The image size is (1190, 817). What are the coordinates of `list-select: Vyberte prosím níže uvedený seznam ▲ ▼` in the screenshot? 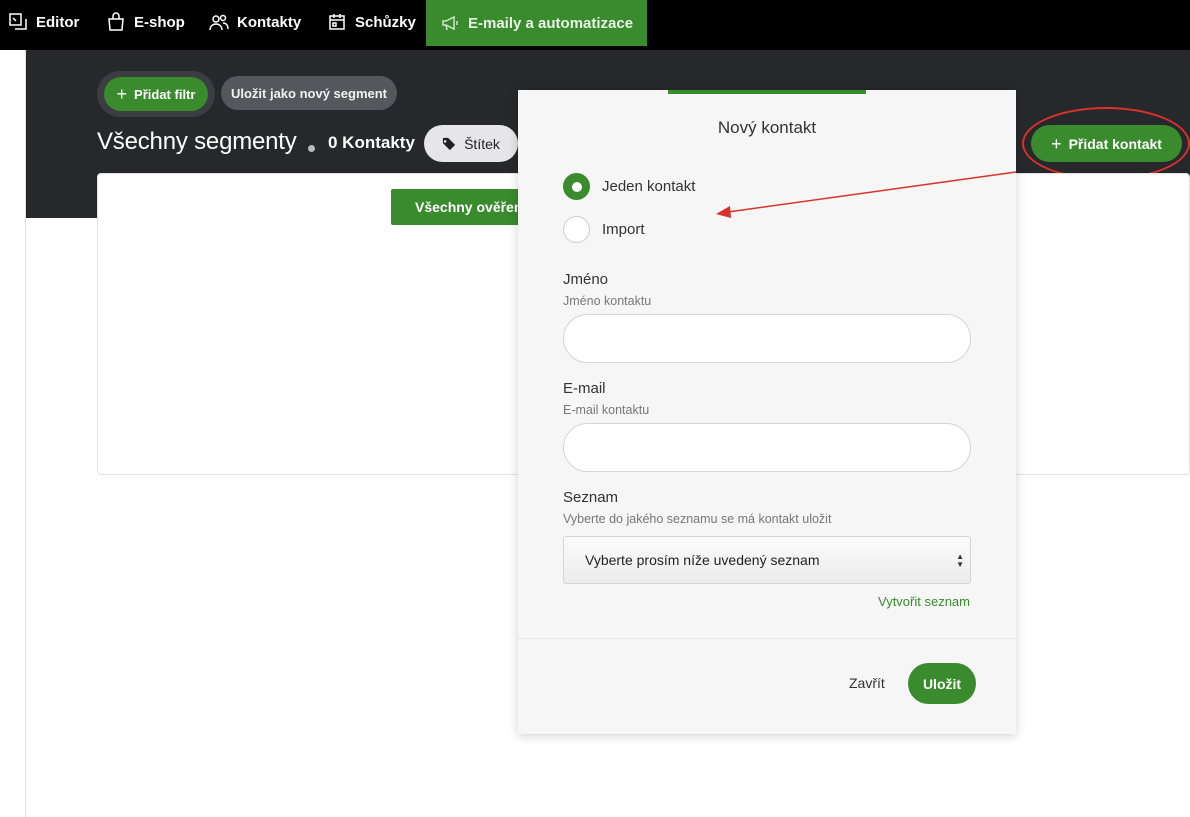 It's located at (767, 560).